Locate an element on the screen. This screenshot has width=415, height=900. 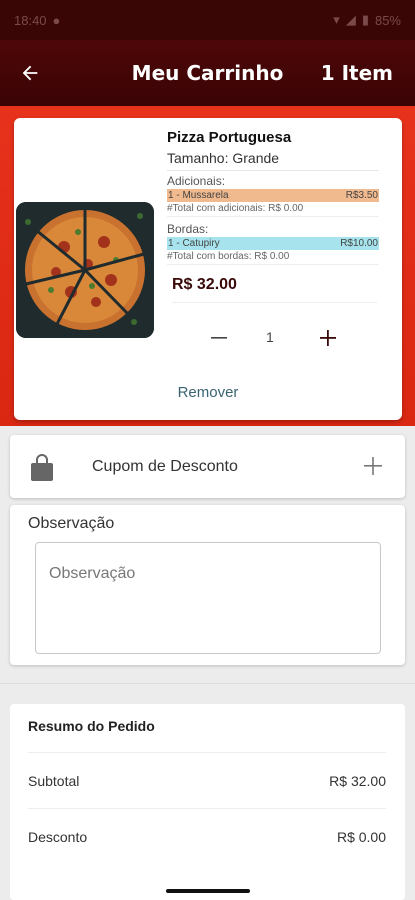
subtotal-label: Subtotal is located at coordinates (54, 780).